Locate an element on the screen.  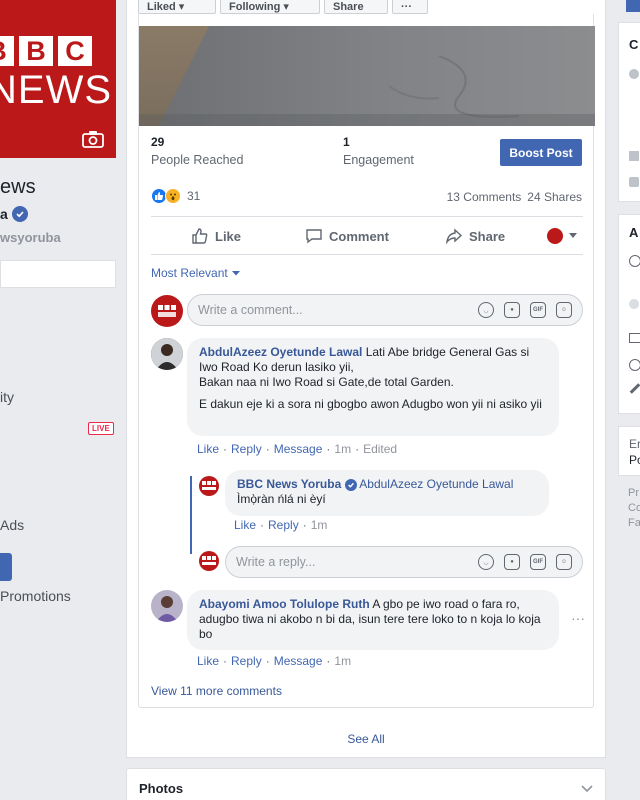
right-card-title: C is located at coordinates (634, 44).